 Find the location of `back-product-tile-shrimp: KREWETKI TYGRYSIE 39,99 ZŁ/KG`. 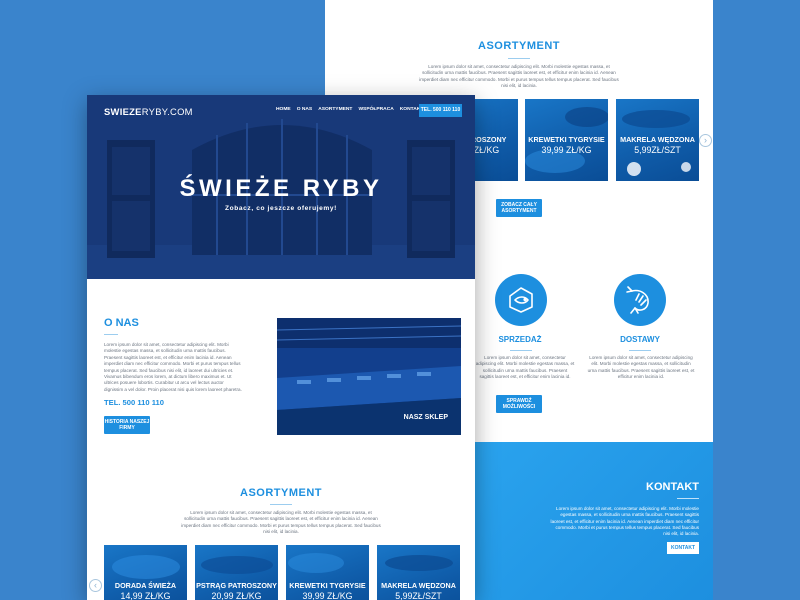

back-product-tile-shrimp: KREWETKI TYGRYSIE 39,99 ZŁ/KG is located at coordinates (566, 140).